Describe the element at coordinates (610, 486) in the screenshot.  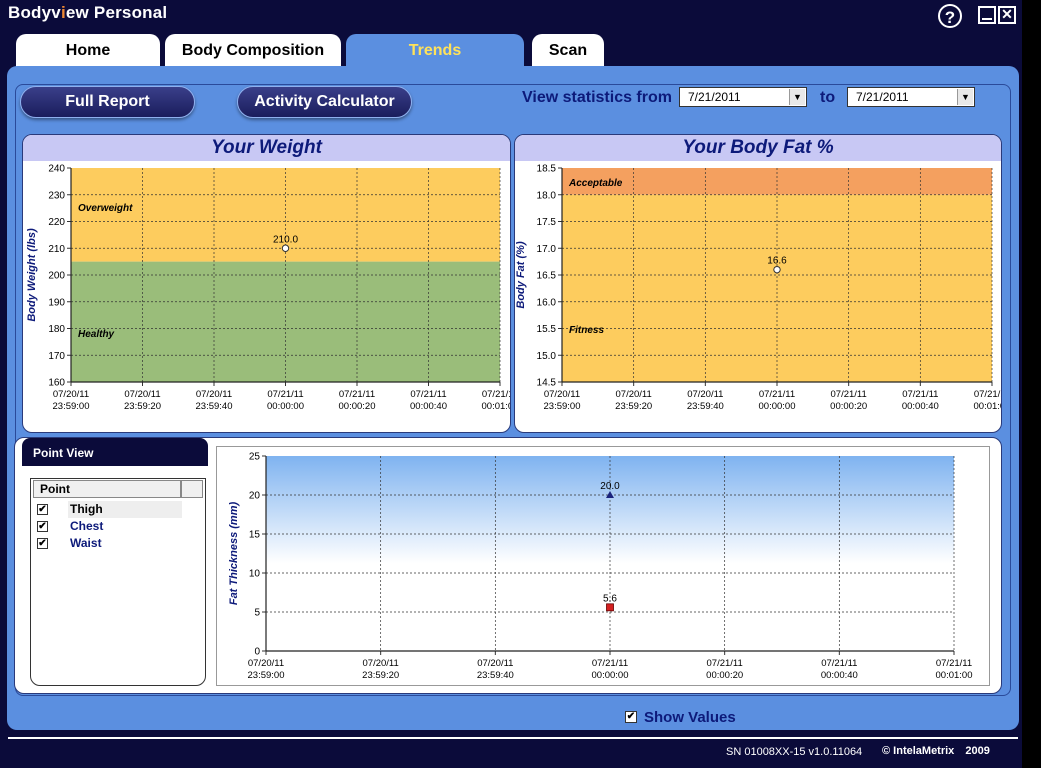
I see `thigh-data-point-label: 20.0` at that location.